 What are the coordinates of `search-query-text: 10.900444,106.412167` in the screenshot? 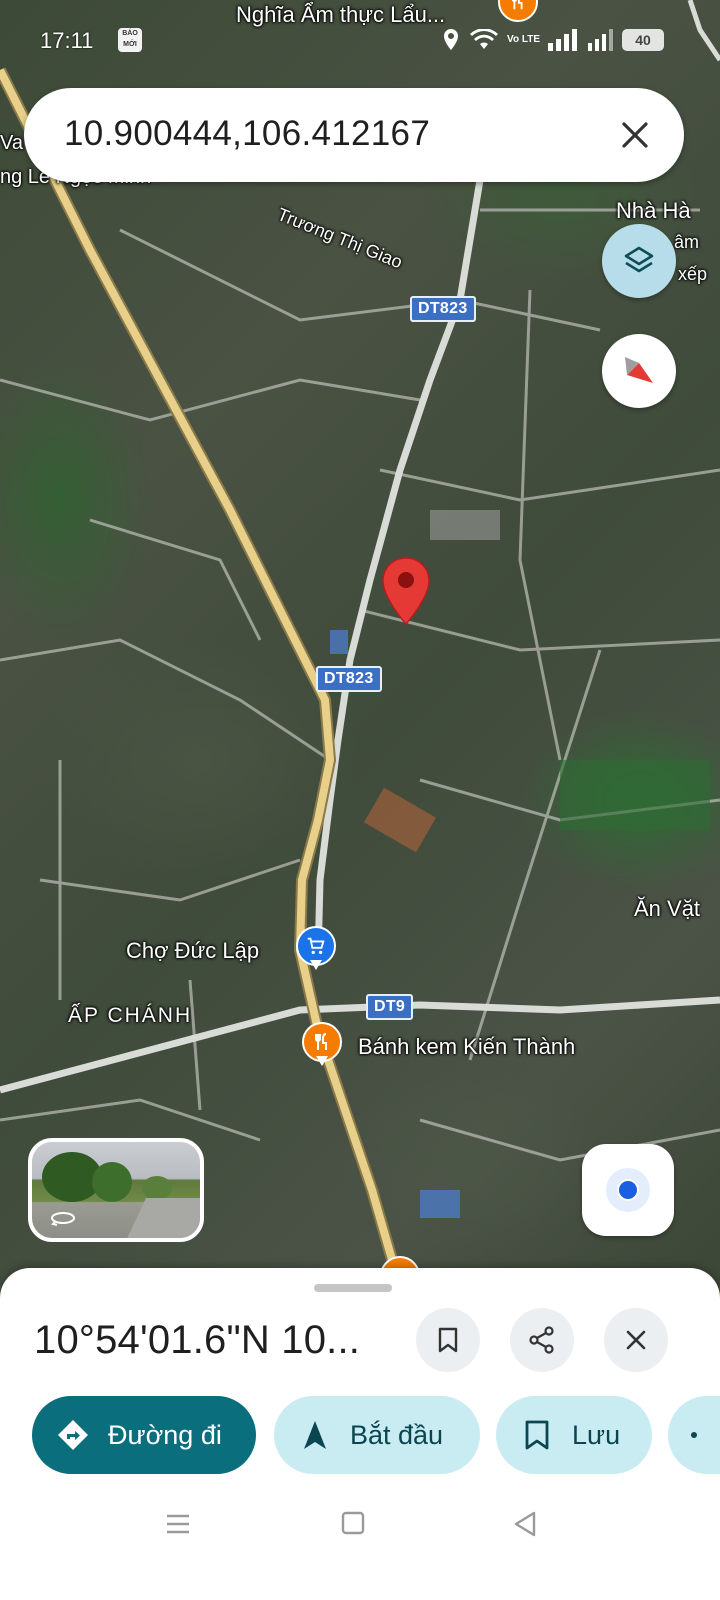 It's located at (247, 134).